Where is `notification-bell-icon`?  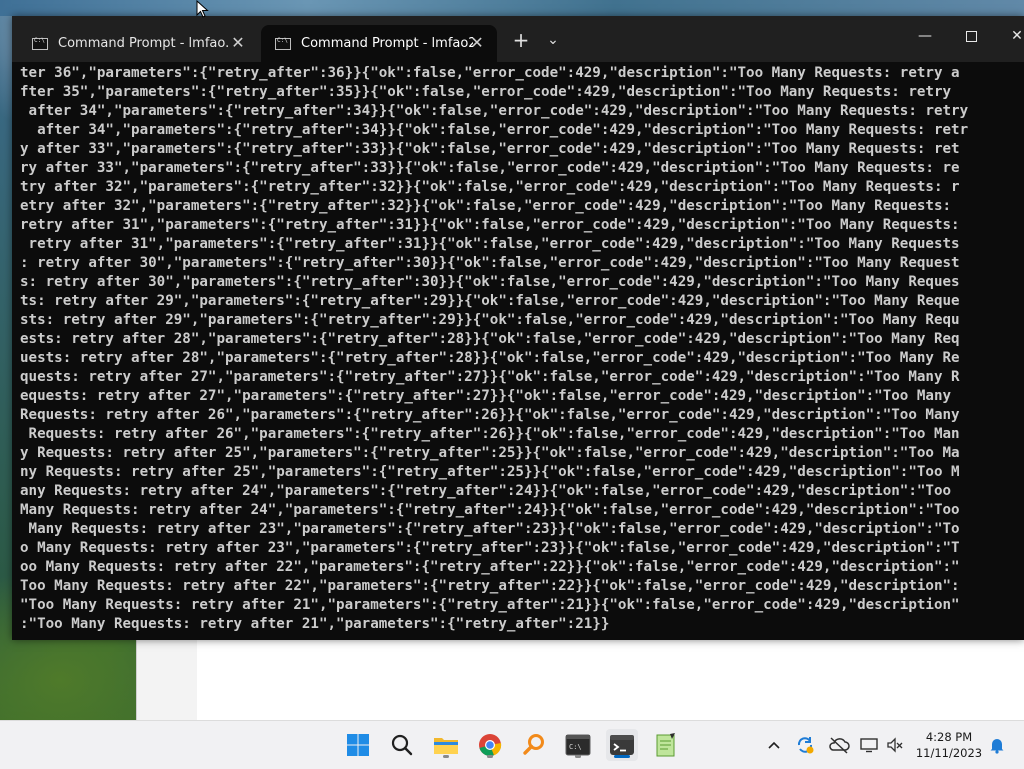
notification-bell-icon is located at coordinates (997, 745).